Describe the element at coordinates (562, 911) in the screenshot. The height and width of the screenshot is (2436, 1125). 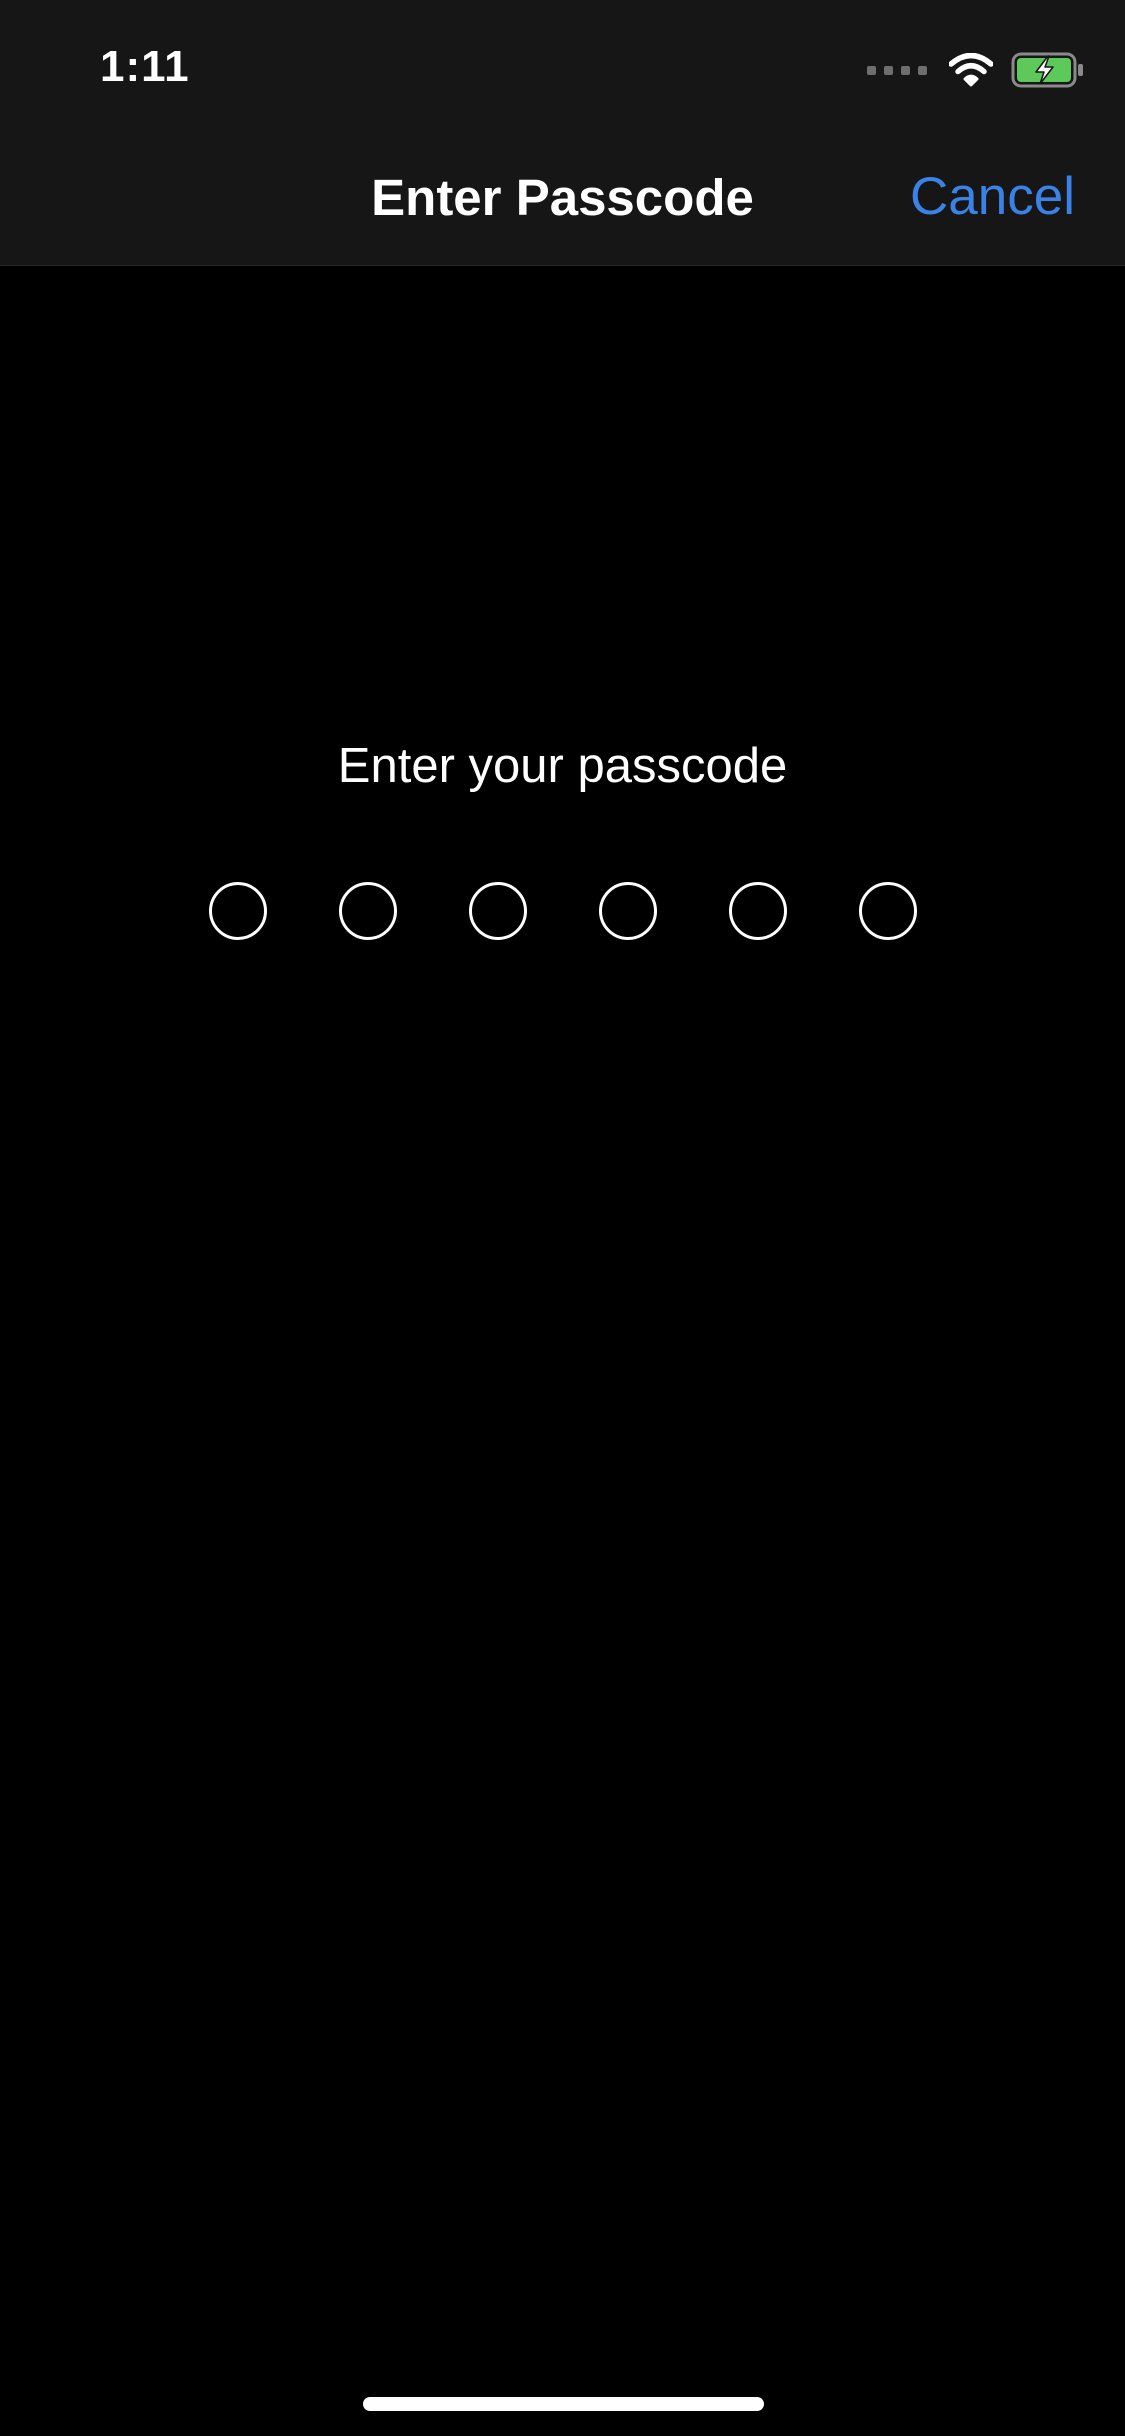
I see `passcode-dots` at that location.